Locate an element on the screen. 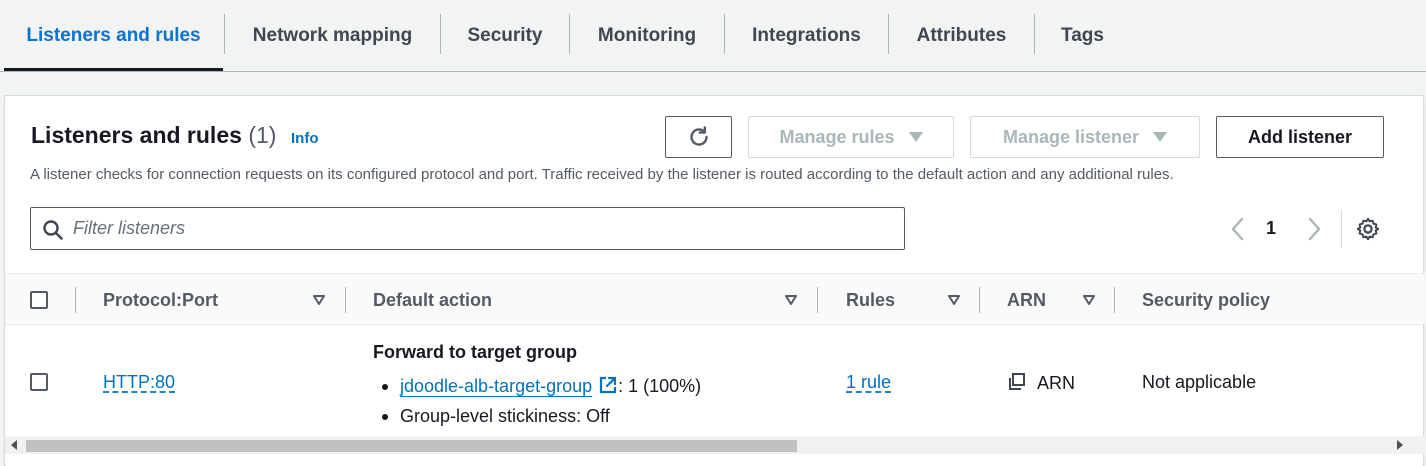 The image size is (1426, 466). rules-link: 1 rule is located at coordinates (868, 382).